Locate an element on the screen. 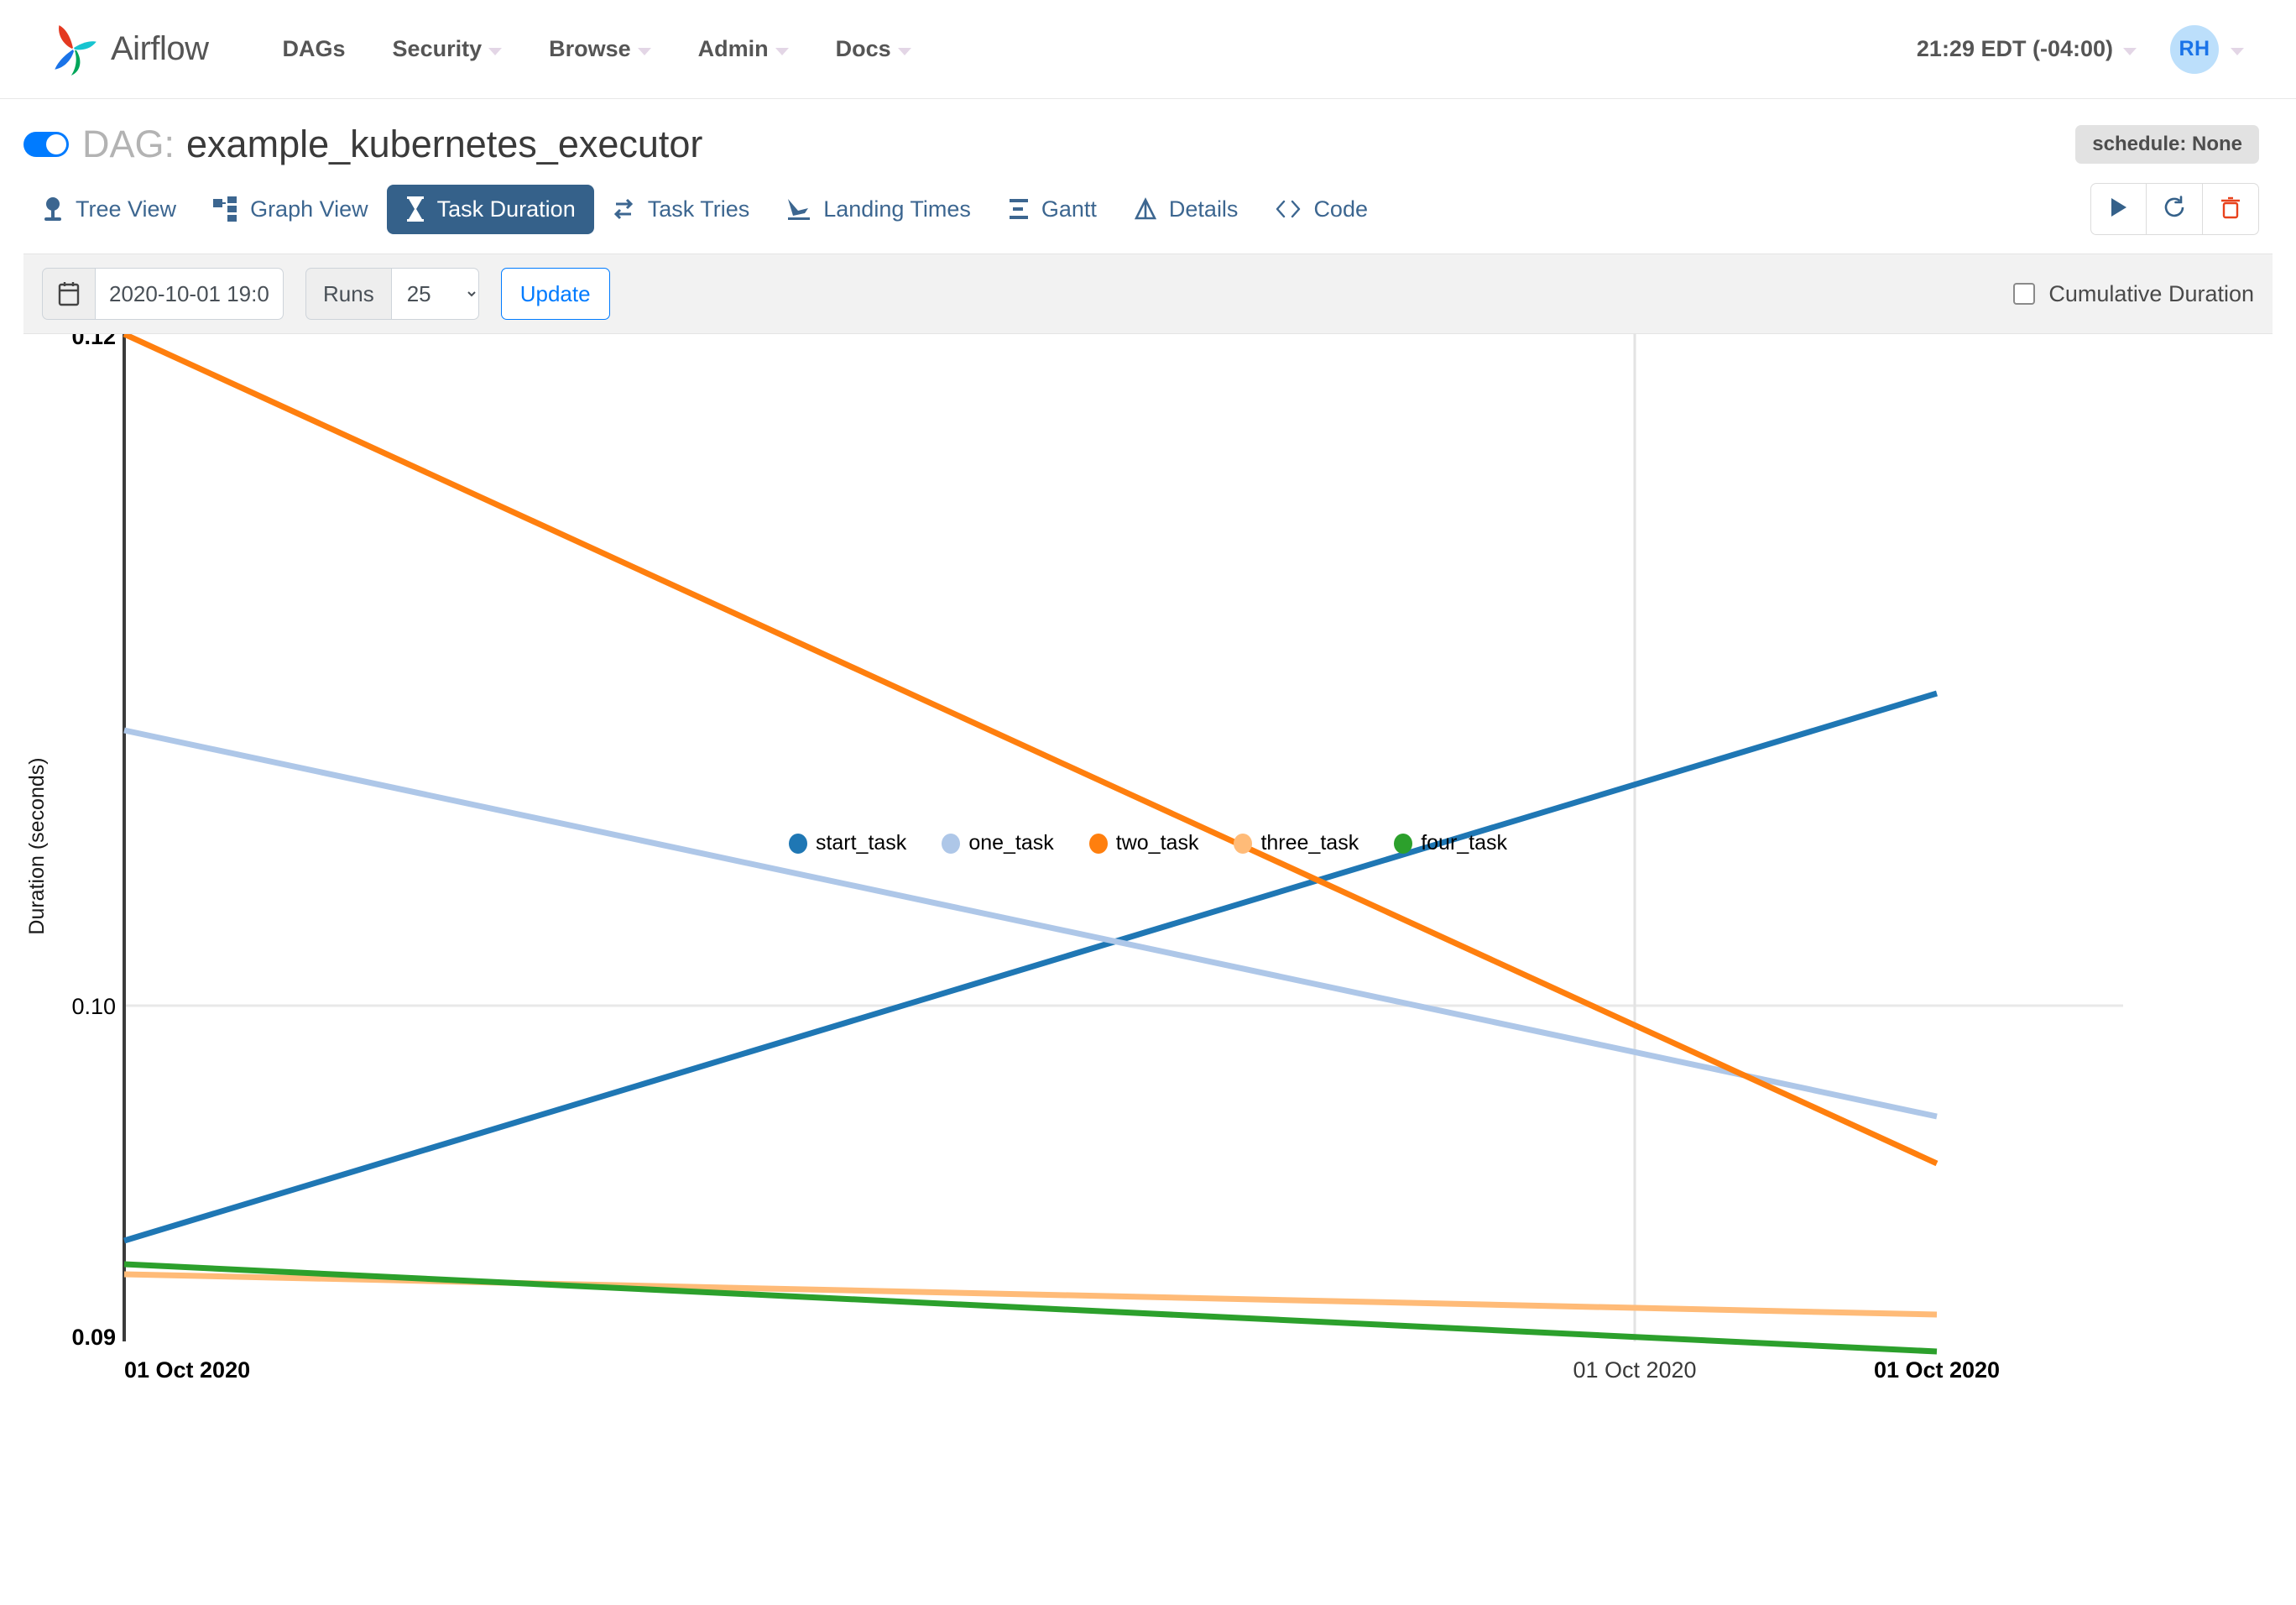 The height and width of the screenshot is (1605, 2296). num-runs-select: 25 is located at coordinates (435, 294).